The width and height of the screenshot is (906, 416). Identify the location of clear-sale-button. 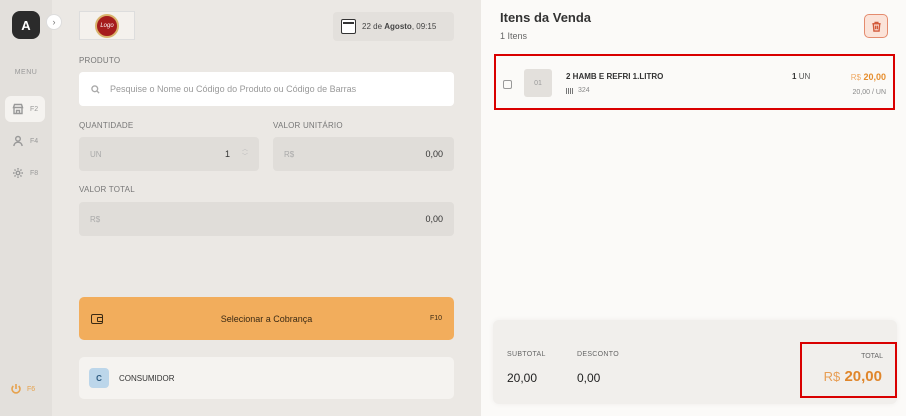
(876, 26).